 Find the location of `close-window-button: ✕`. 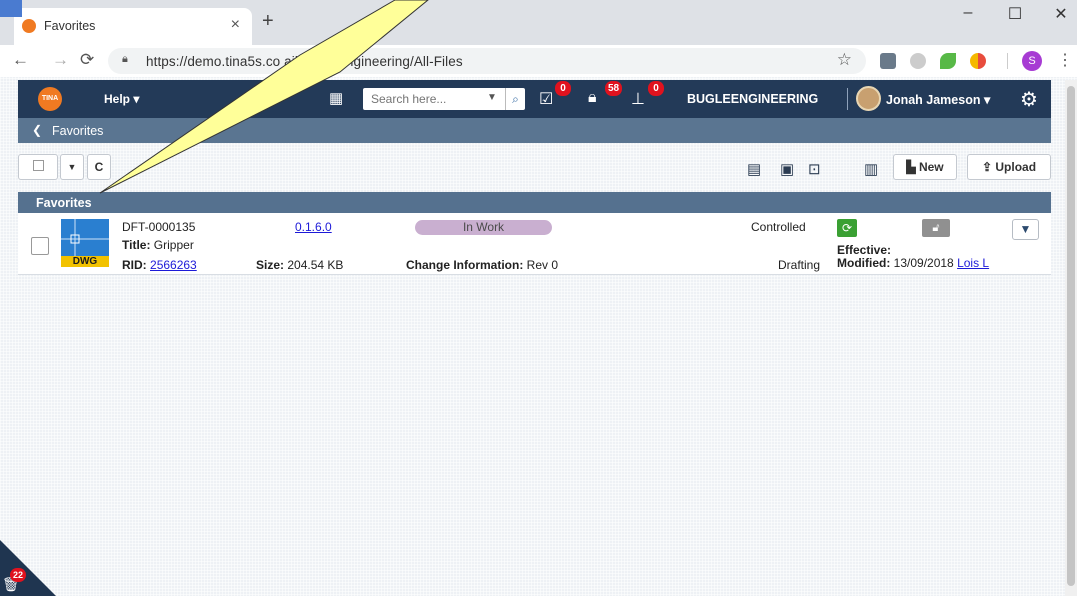

close-window-button: ✕ is located at coordinates (1061, 14).